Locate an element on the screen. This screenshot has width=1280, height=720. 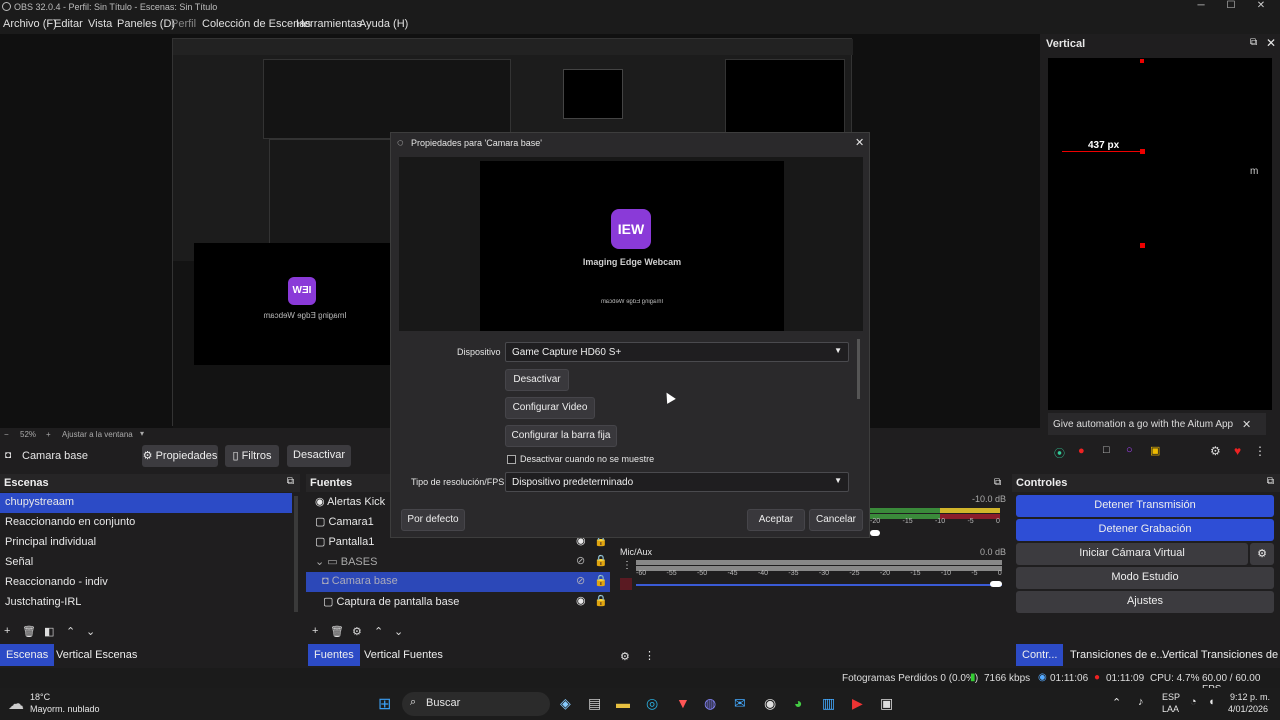
ch2-volume-slider is located at coordinates (996, 584).